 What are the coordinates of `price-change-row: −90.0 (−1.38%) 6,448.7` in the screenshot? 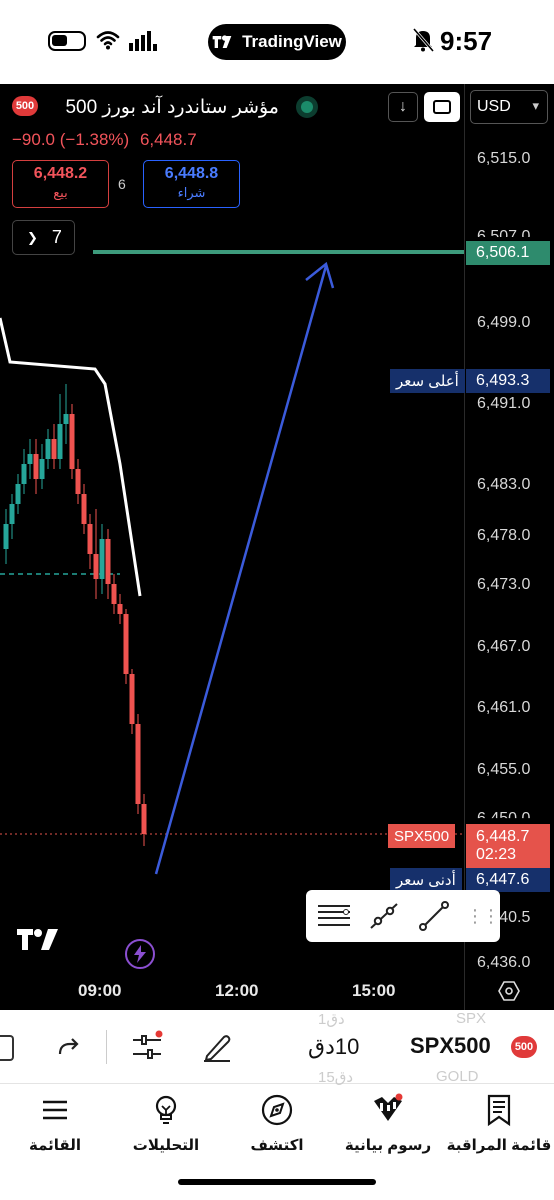 It's located at (104, 140).